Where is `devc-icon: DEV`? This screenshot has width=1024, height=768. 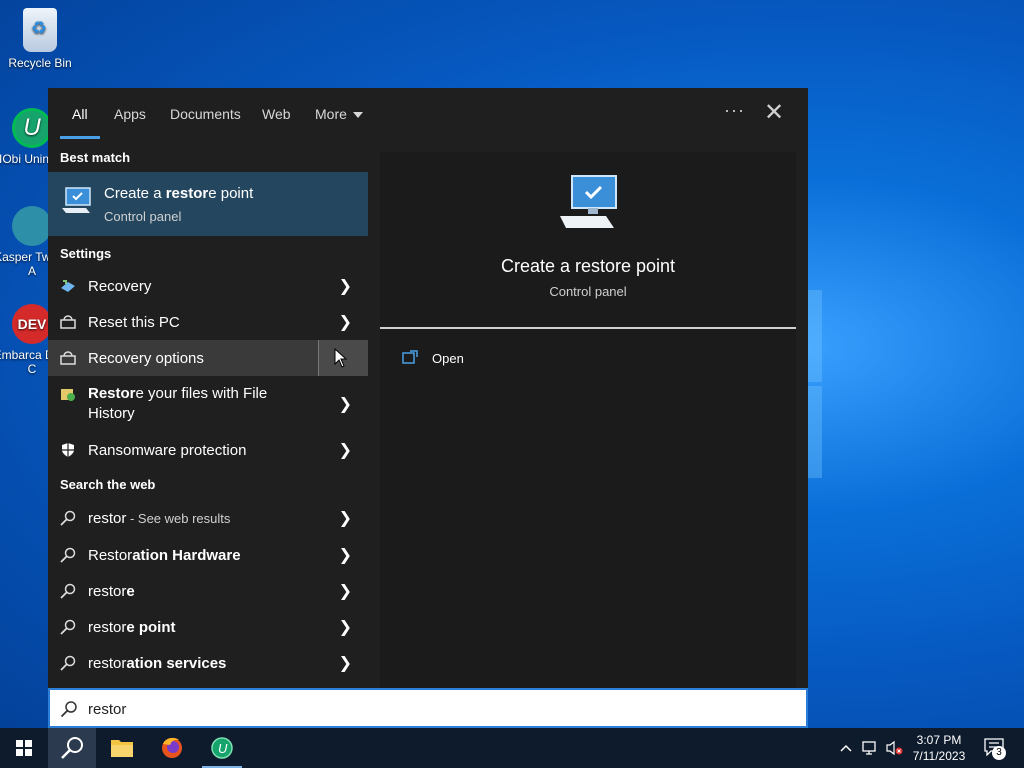
devc-icon: DEV is located at coordinates (32, 324).